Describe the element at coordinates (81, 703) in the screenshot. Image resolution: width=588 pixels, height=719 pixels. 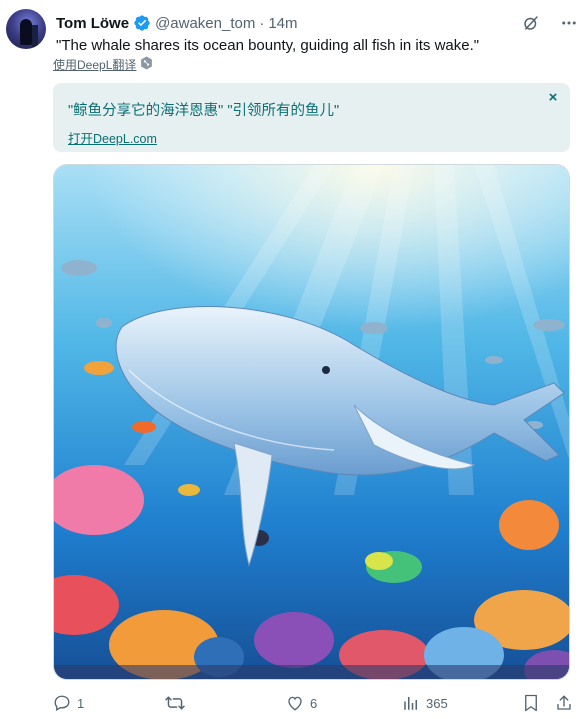
I see `reply-count: 1` at that location.